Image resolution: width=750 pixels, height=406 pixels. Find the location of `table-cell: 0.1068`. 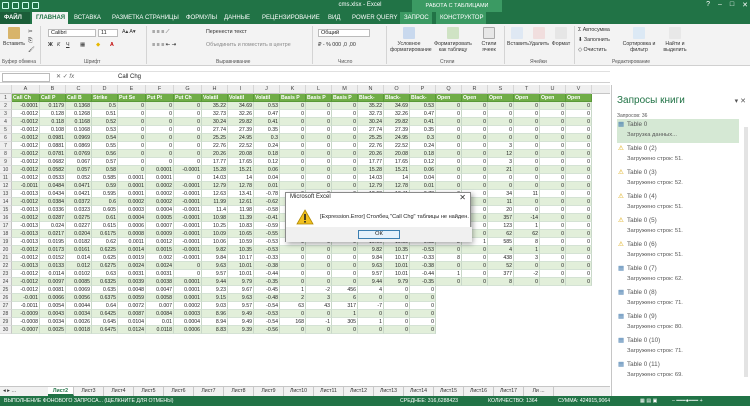

table-cell: 0.1068 is located at coordinates (79, 130).